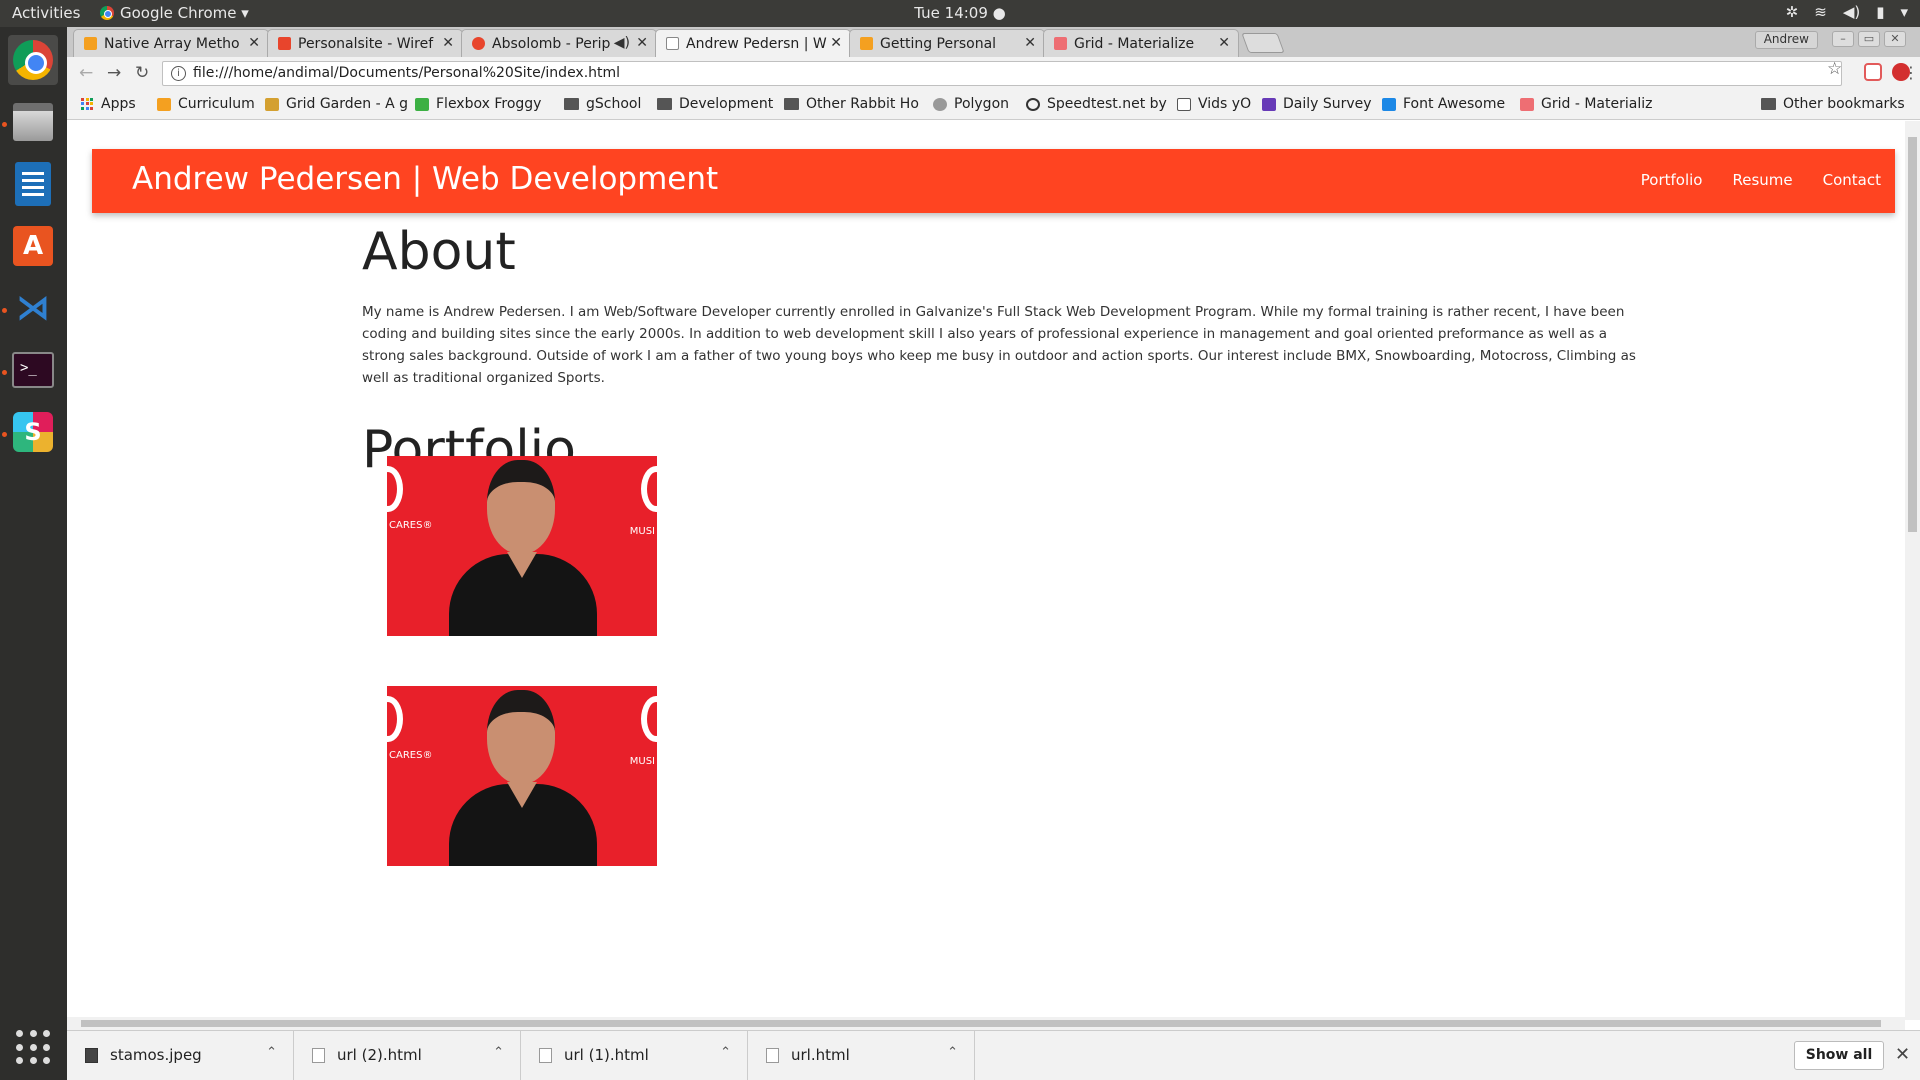 Image resolution: width=1920 pixels, height=1080 pixels. What do you see at coordinates (1912, 570) in the screenshot?
I see `vertical-scrollbar` at bounding box center [1912, 570].